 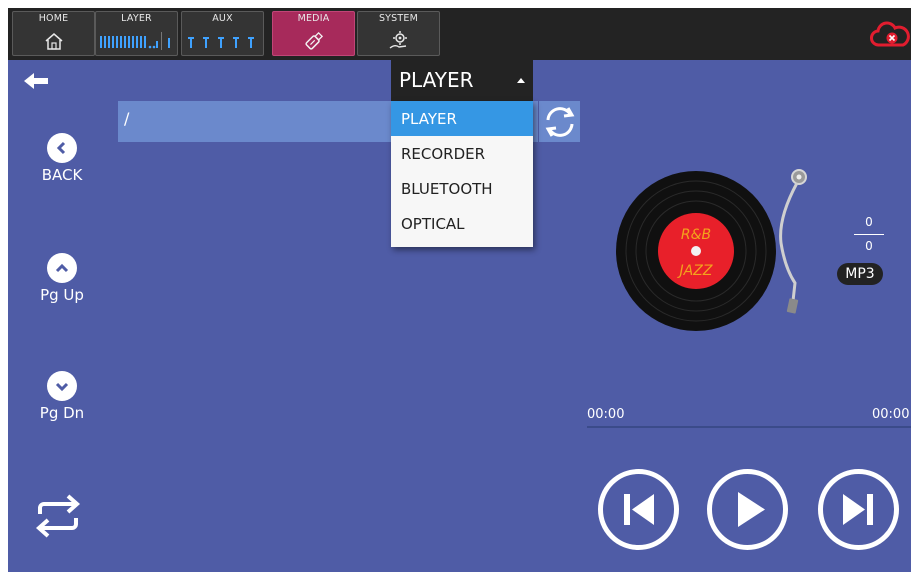 I want to click on chevron-down-icon, so click(x=62, y=386).